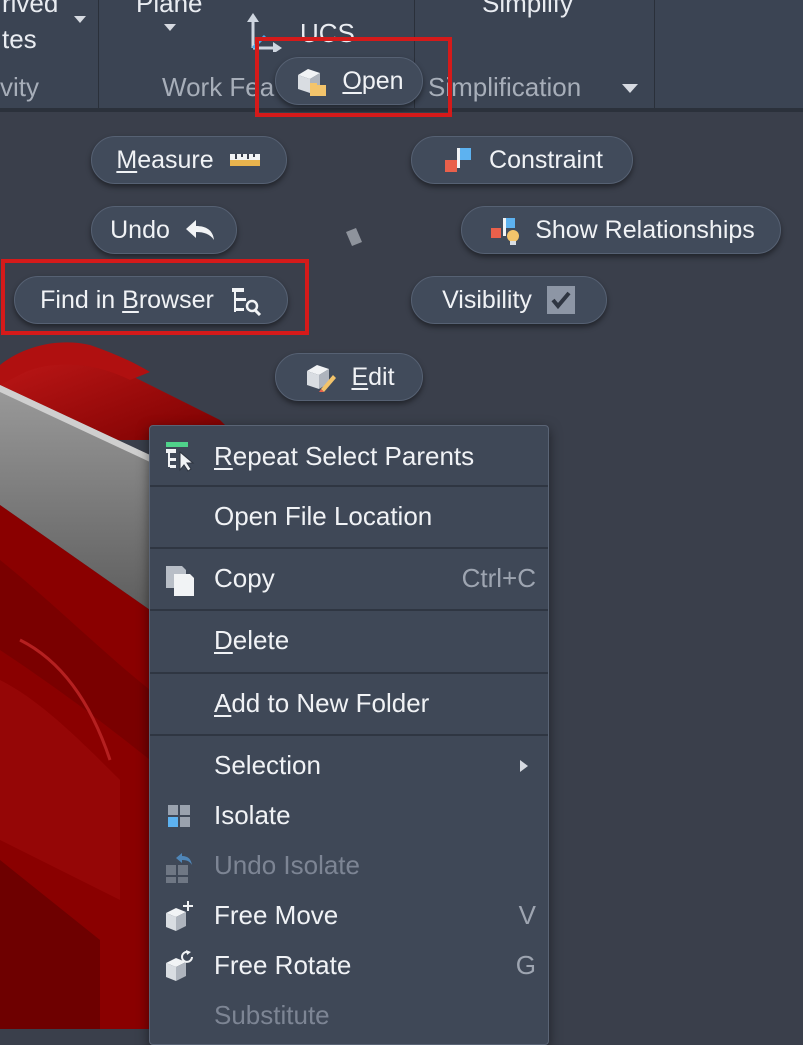  What do you see at coordinates (527, 915) in the screenshot?
I see `free-move-shortcut: V` at bounding box center [527, 915].